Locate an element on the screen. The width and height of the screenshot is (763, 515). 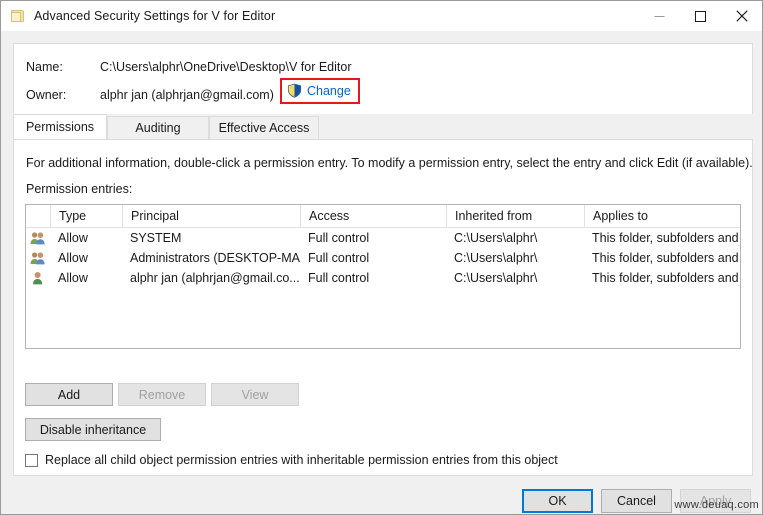
window-controls is located at coordinates (700, 16).